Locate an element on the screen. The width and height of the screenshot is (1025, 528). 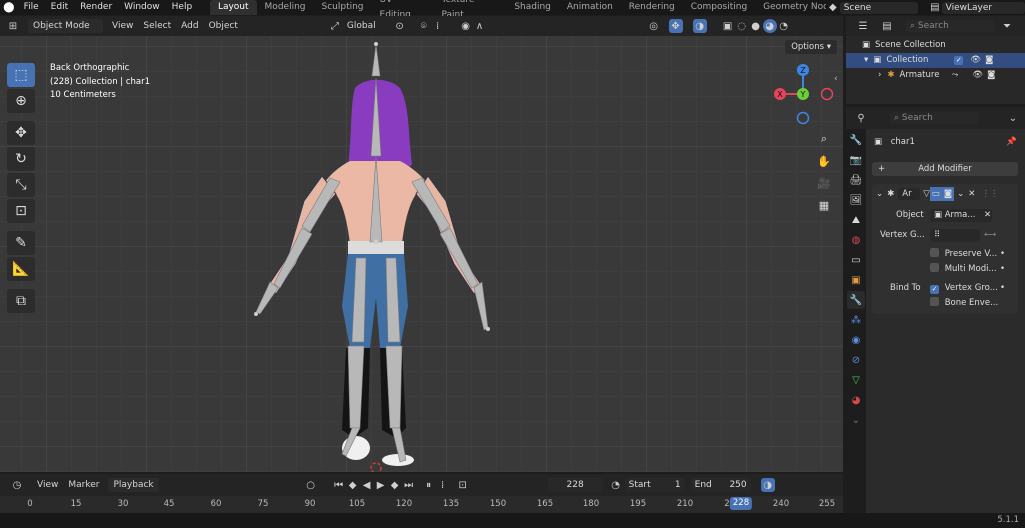
menu-select: Select is located at coordinates (157, 26).